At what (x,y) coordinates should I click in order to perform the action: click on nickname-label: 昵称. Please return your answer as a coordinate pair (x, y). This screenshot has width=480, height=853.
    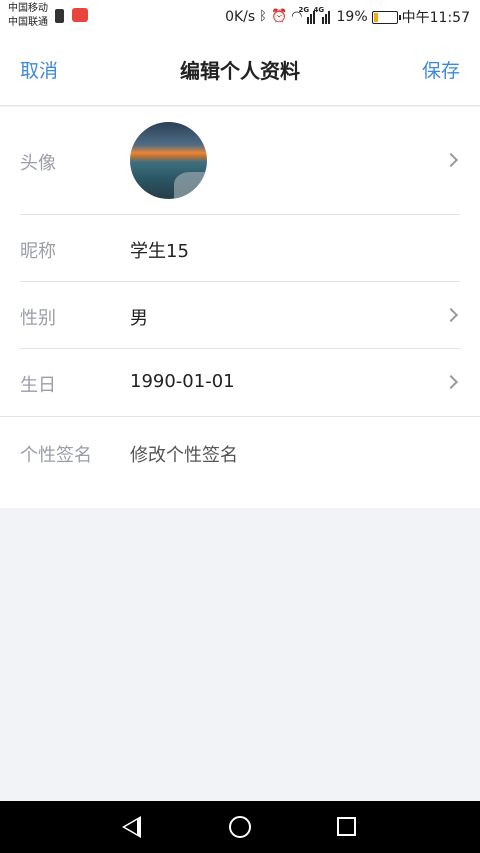
    Looking at the image, I should click on (38, 251).